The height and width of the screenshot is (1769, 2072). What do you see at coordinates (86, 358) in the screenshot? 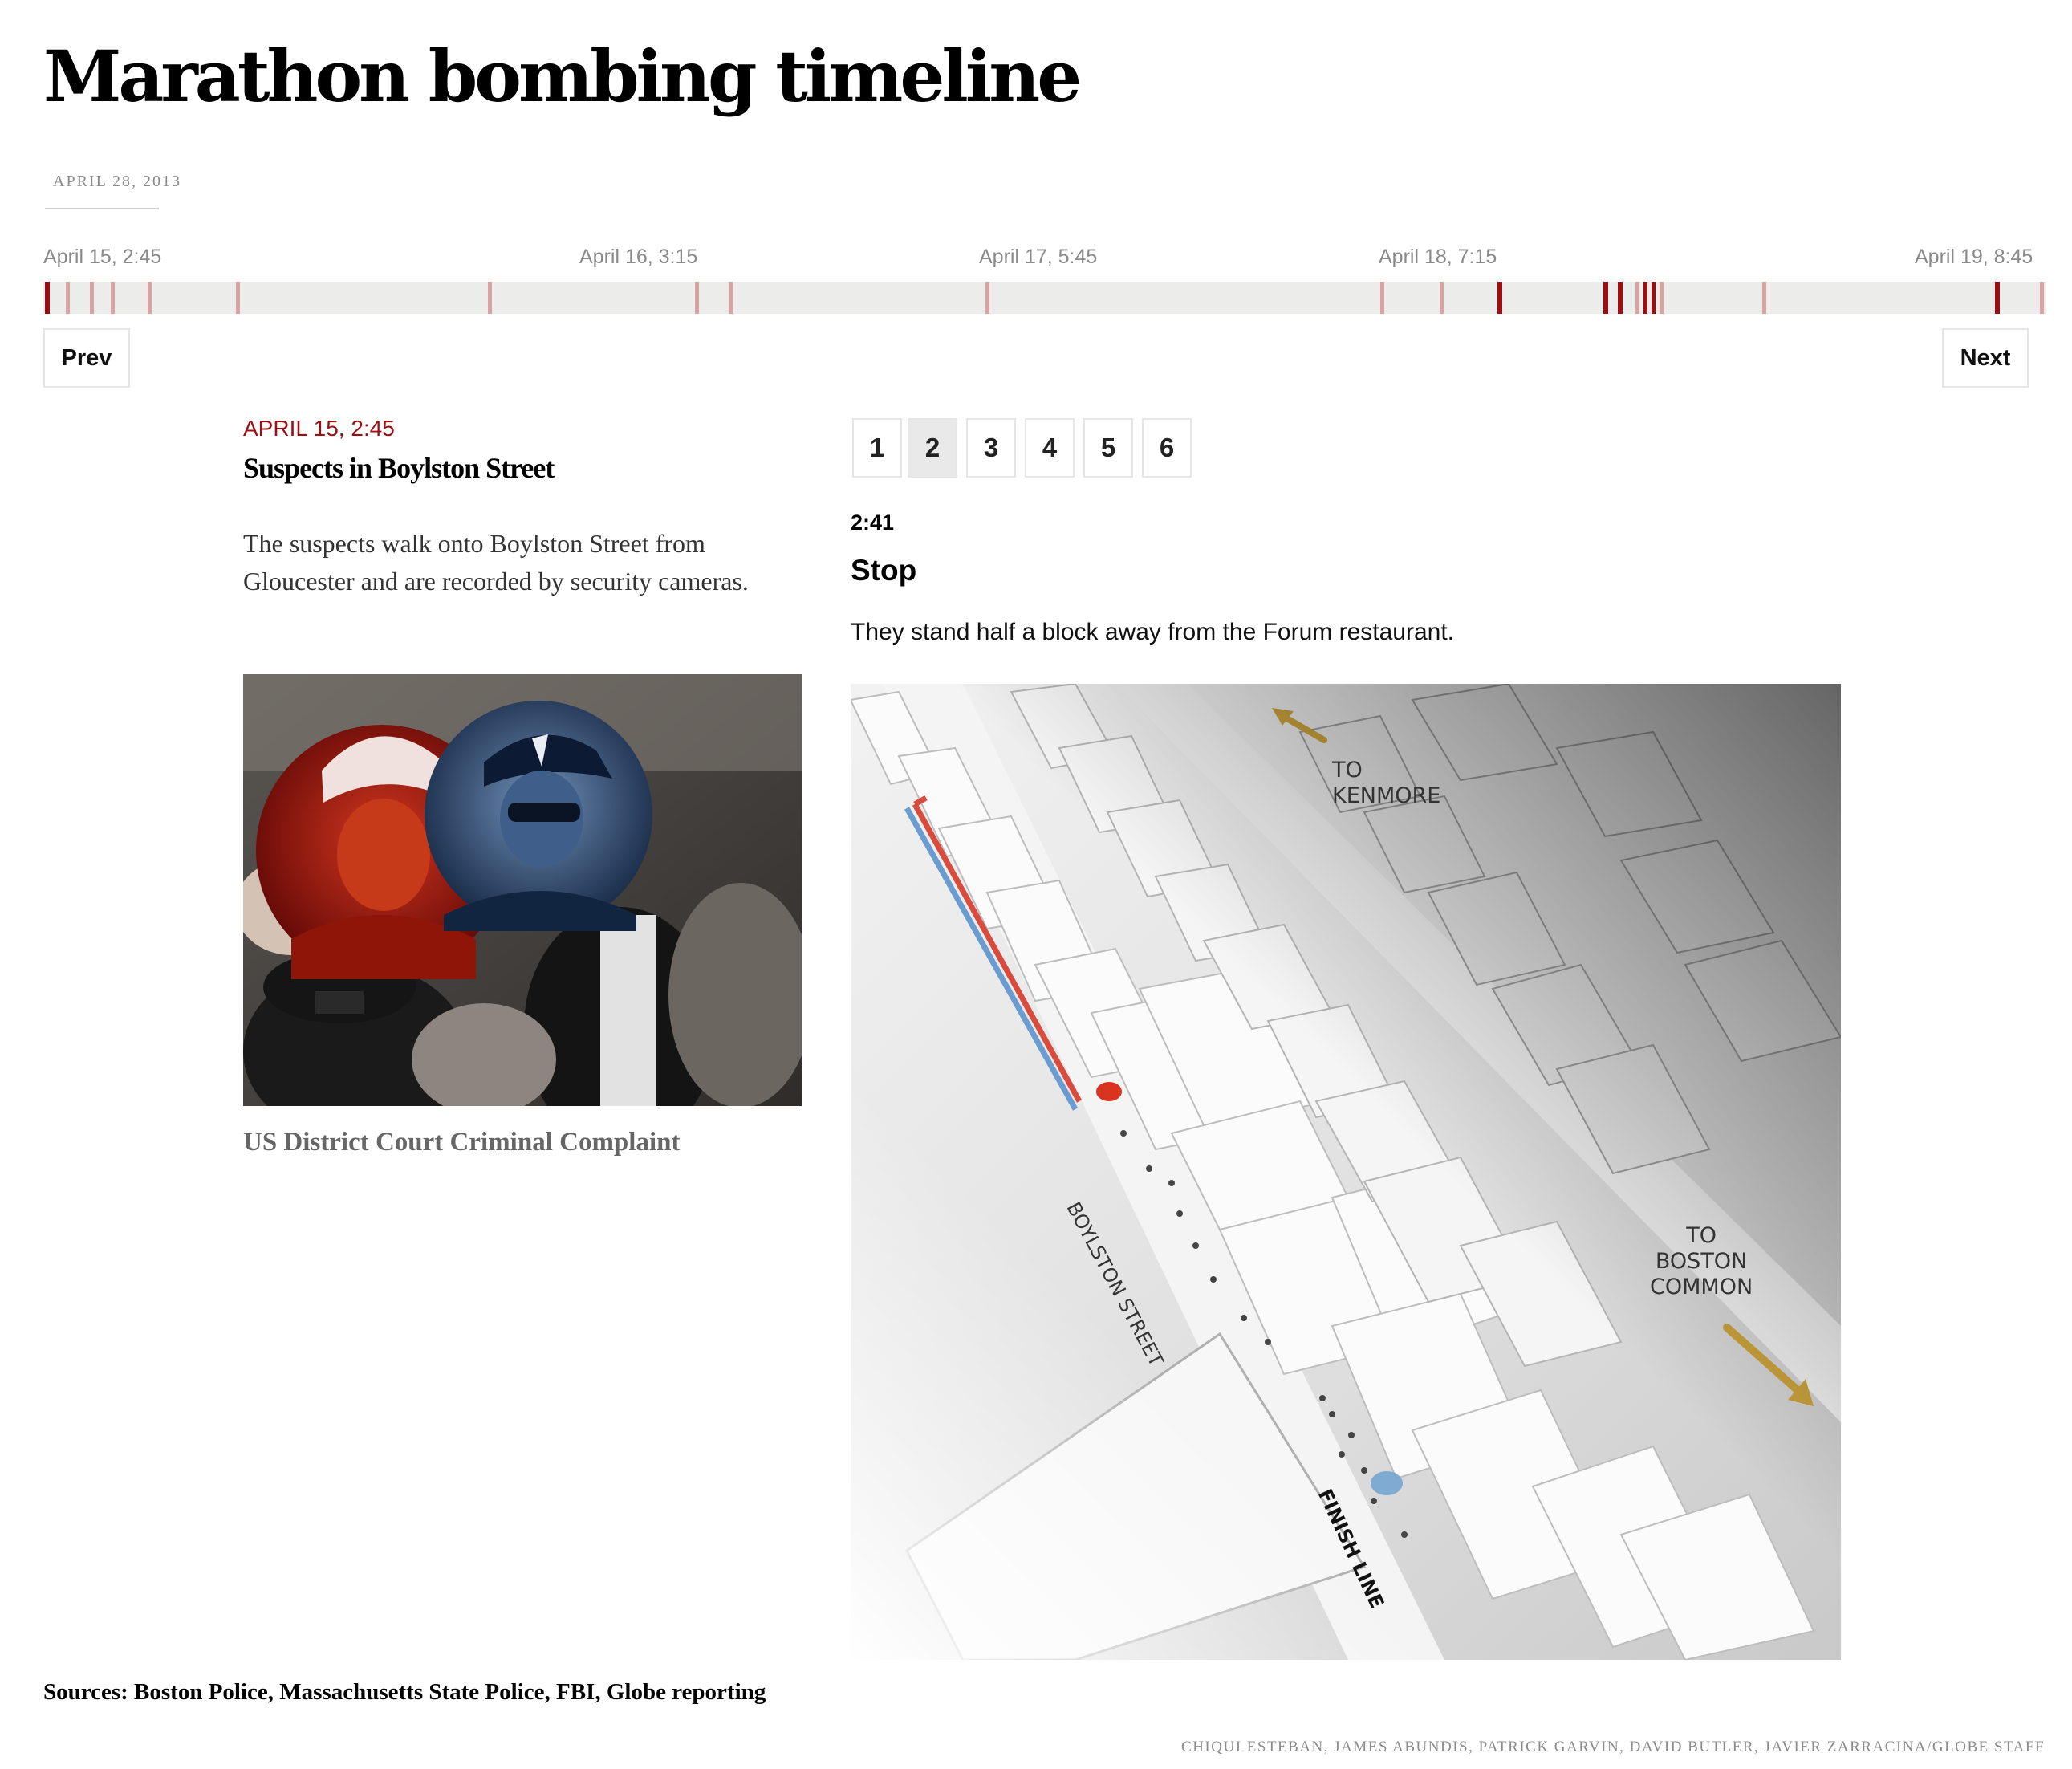
I see `prev-button: Prev` at bounding box center [86, 358].